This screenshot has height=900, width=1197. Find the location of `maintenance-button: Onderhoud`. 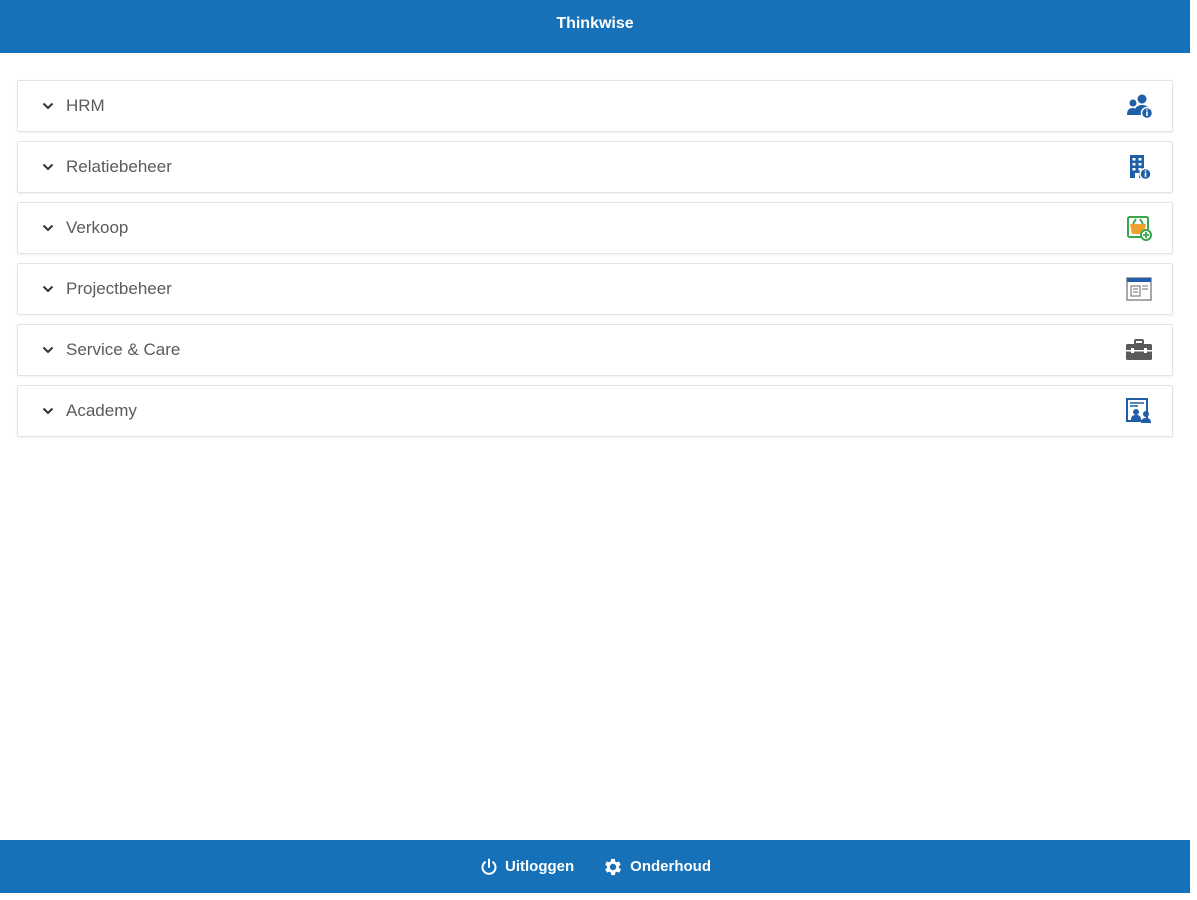

maintenance-button: Onderhoud is located at coordinates (656, 867).